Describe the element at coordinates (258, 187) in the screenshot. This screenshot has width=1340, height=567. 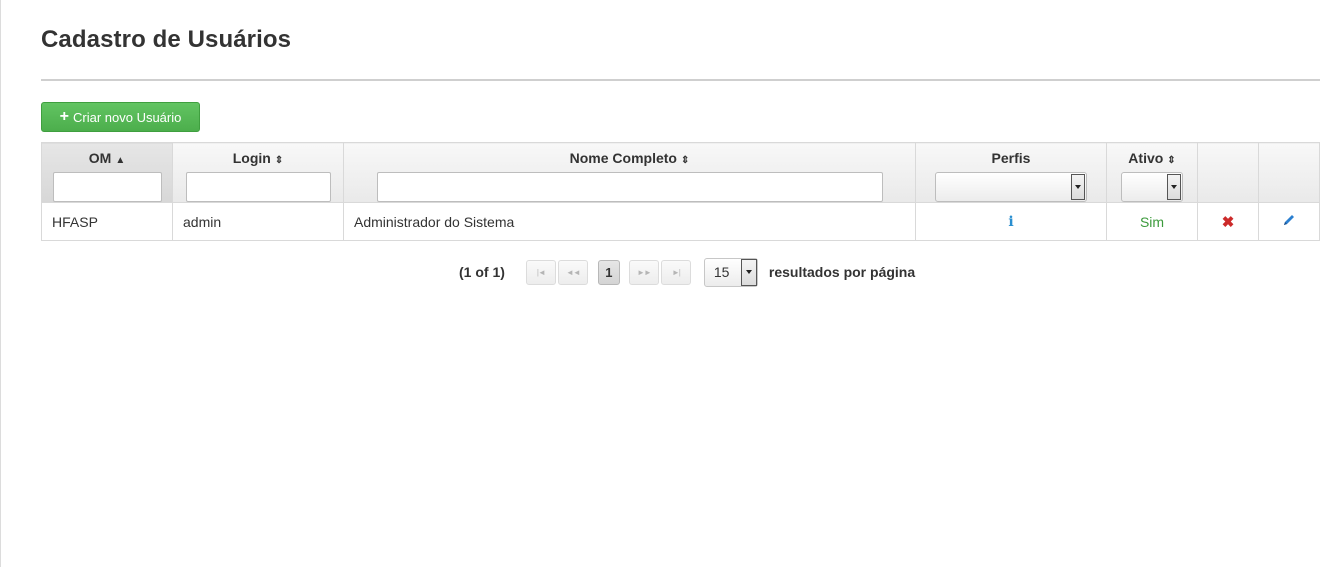
I see `filter-login-input` at that location.